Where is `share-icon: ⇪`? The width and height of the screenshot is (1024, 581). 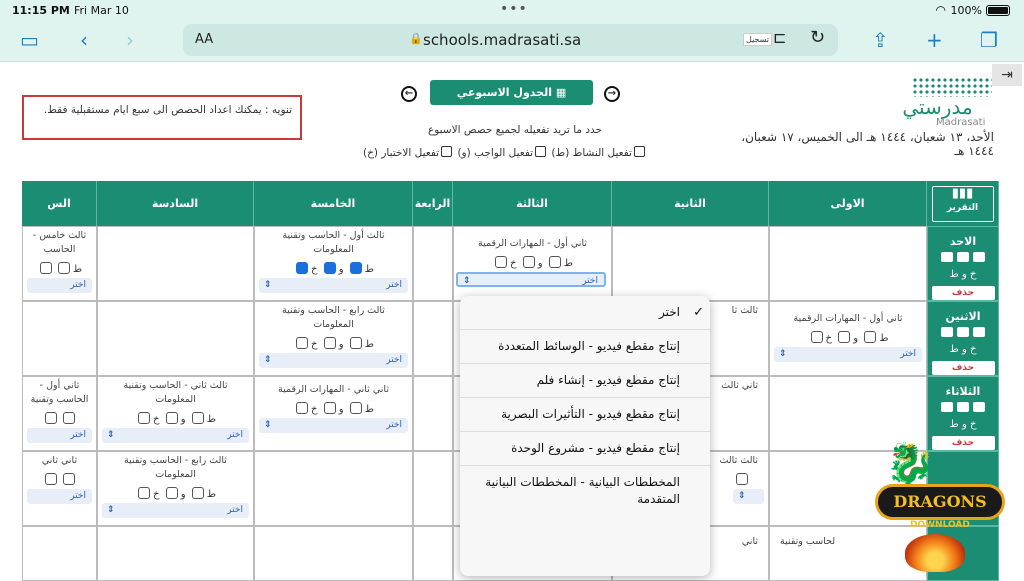
share-icon: ⇪ is located at coordinates (880, 40).